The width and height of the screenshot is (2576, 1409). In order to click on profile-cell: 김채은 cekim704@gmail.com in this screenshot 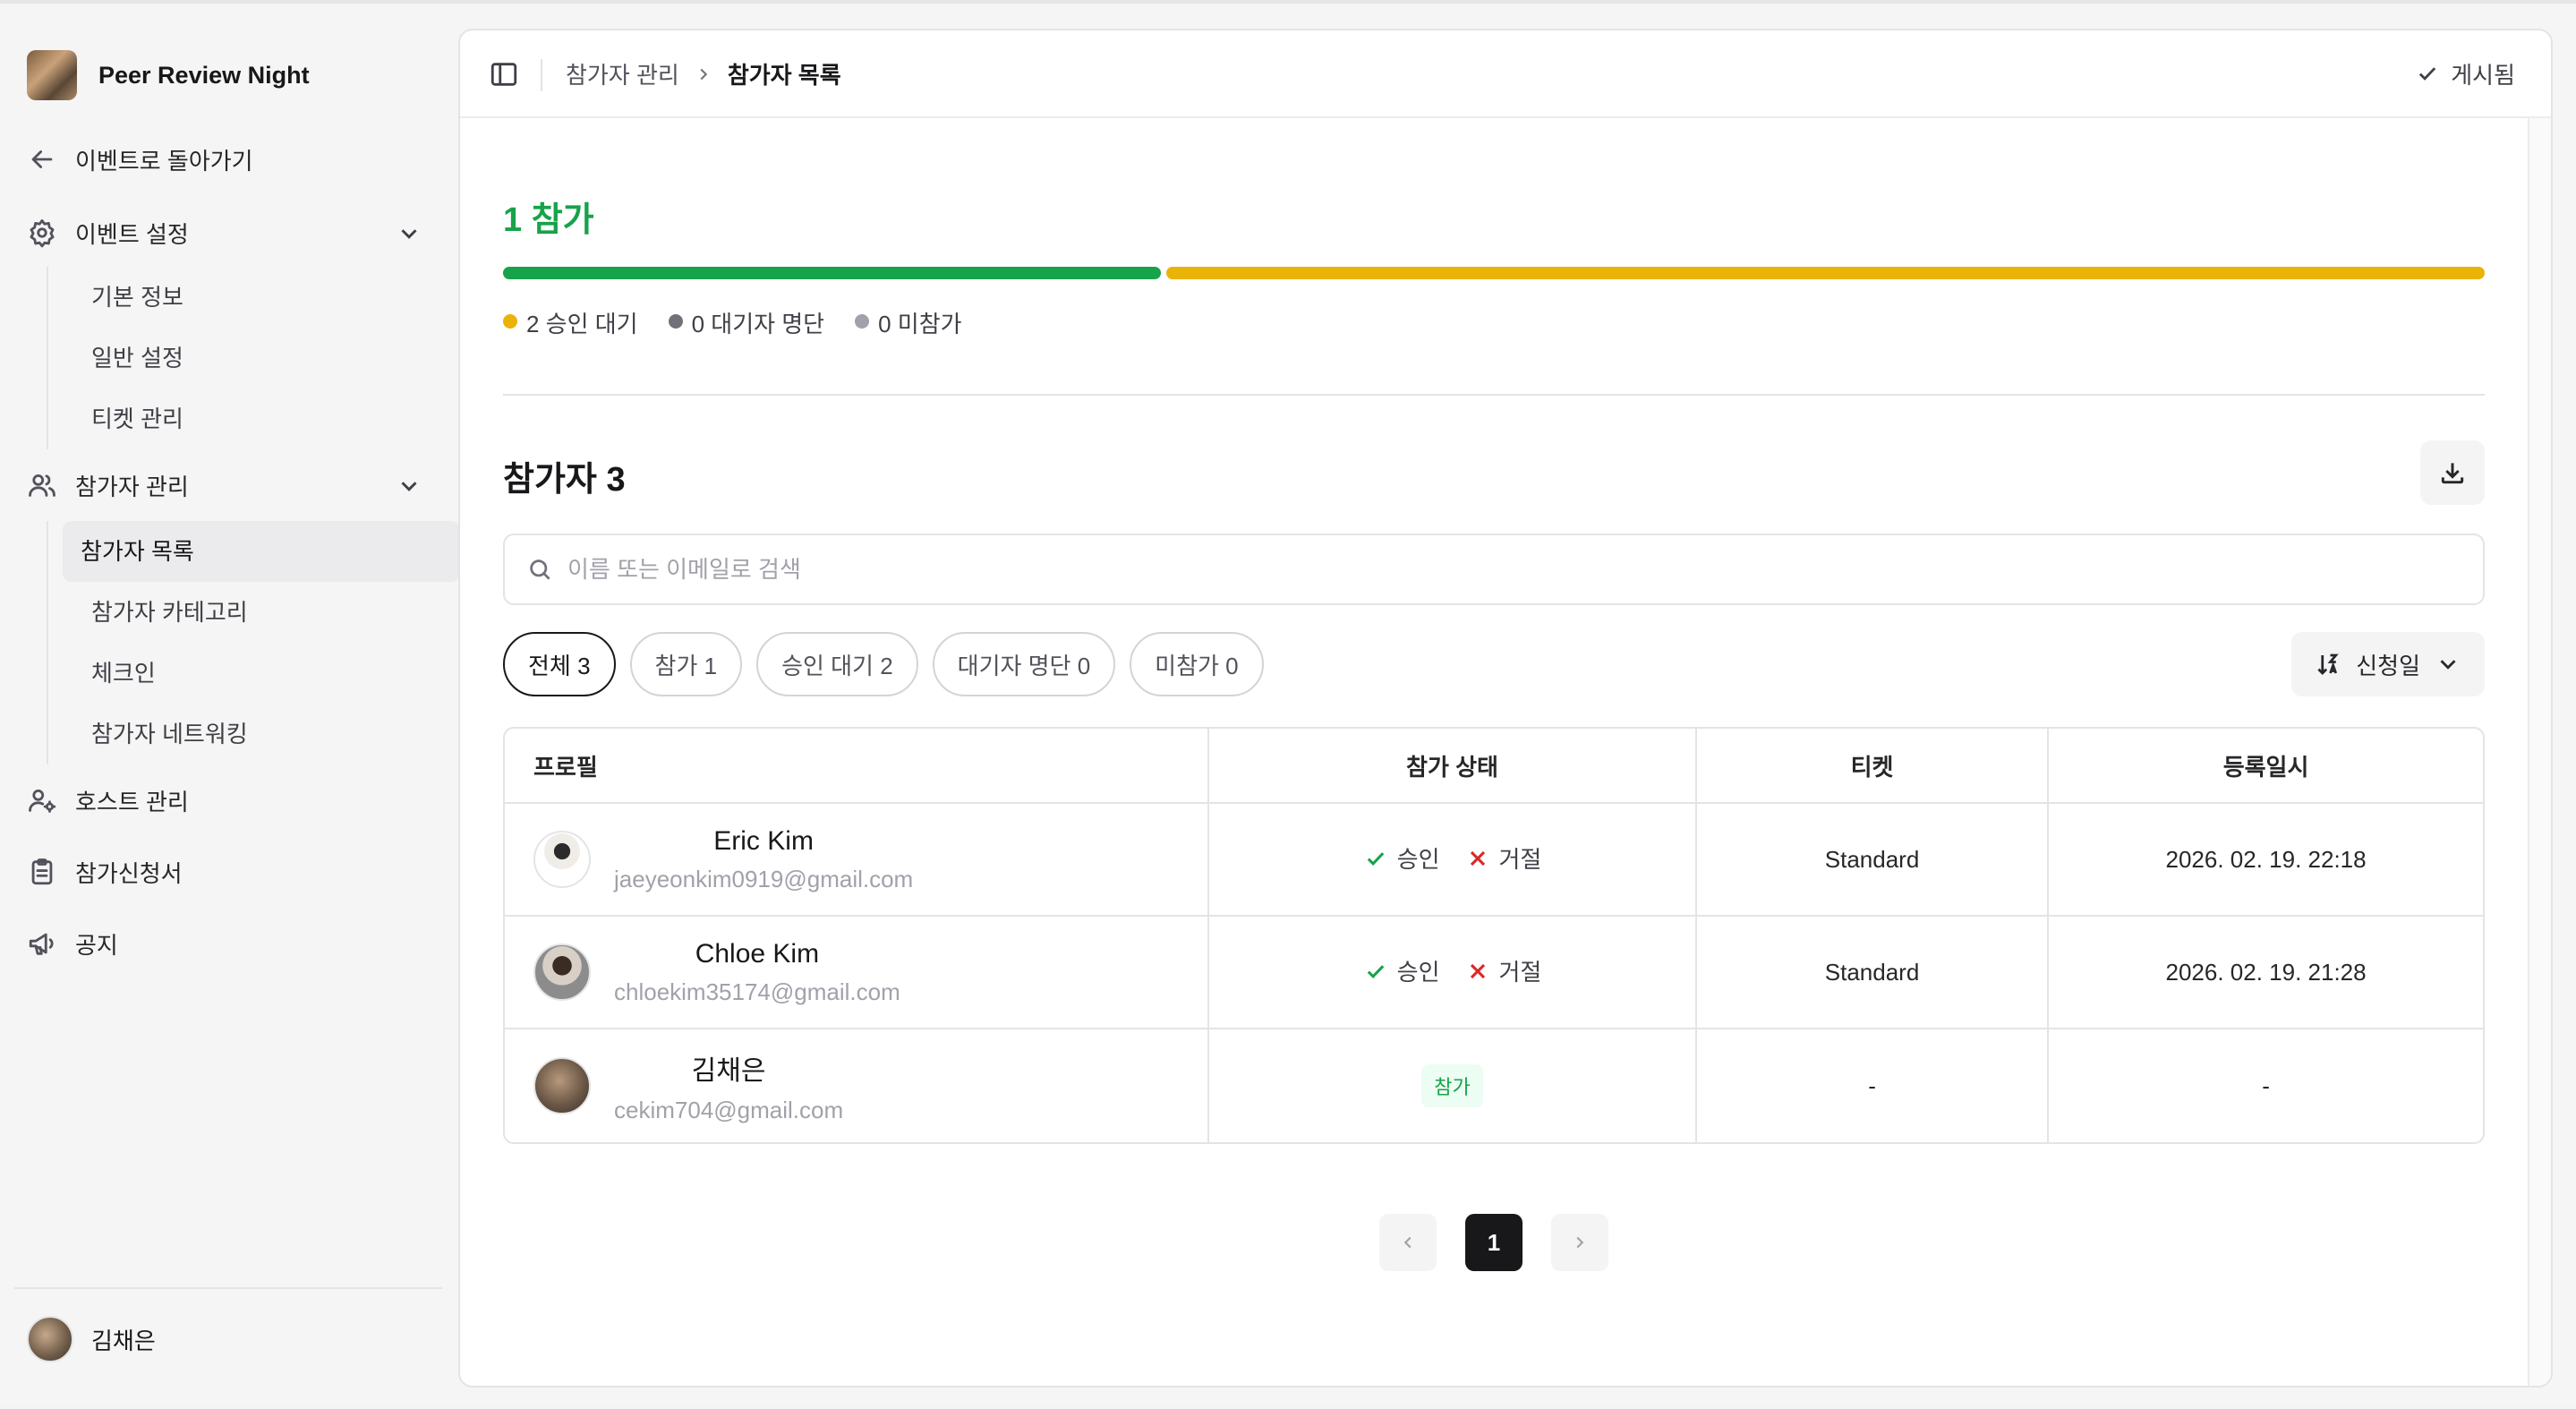, I will do `click(857, 1085)`.